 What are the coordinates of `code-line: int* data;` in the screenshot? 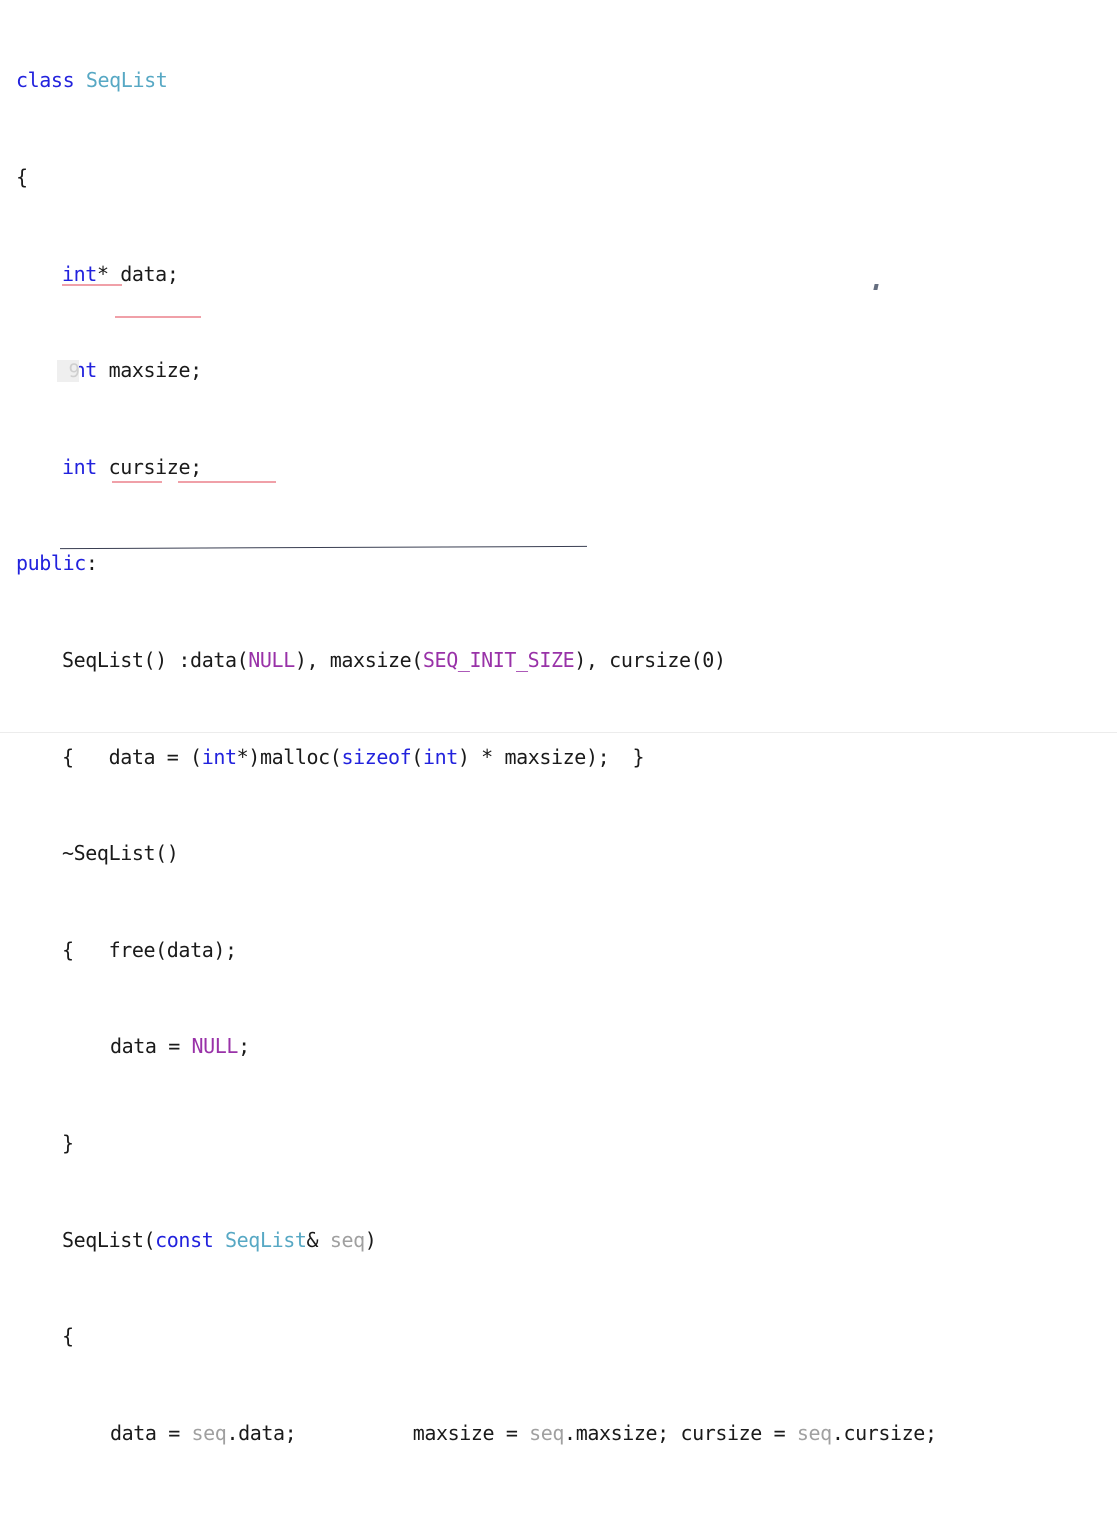 It's located at (558, 274).